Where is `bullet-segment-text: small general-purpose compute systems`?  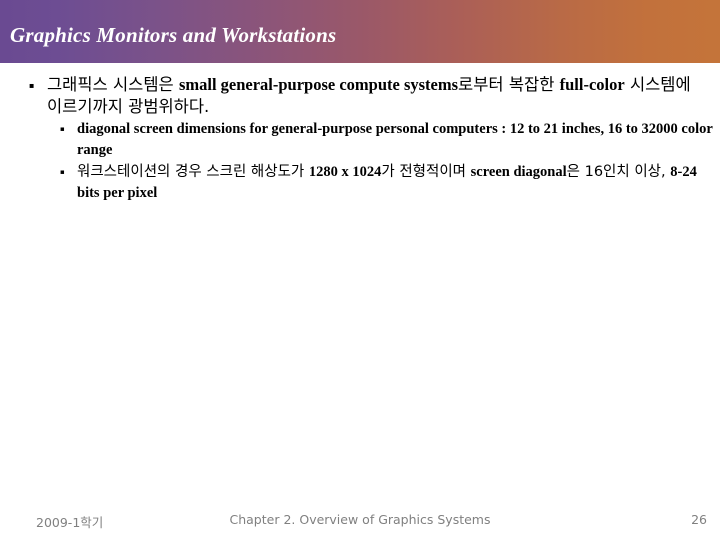
bullet-segment-text: small general-purpose compute systems is located at coordinates (318, 84).